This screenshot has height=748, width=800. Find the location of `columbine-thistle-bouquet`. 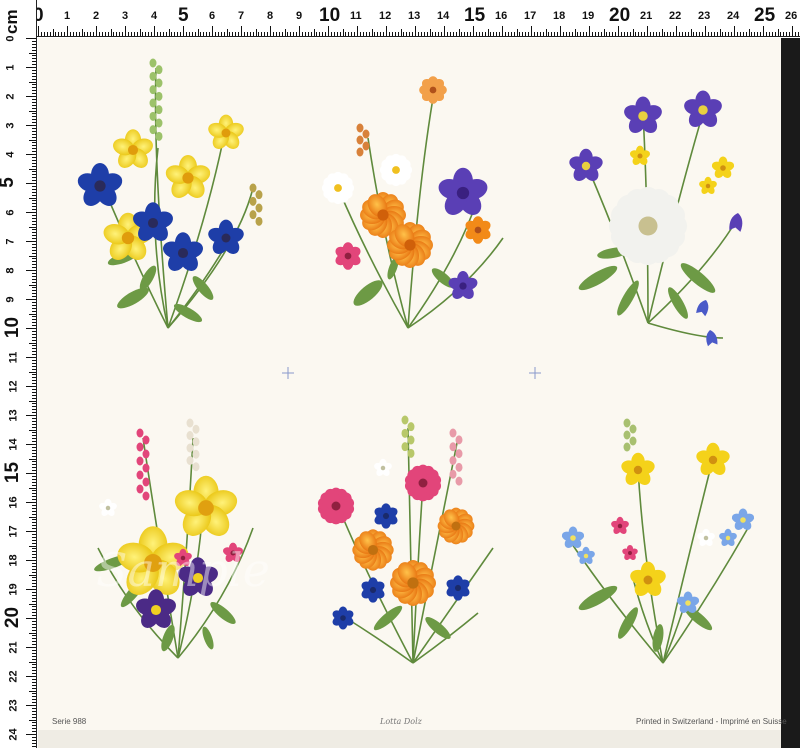

columbine-thistle-bouquet is located at coordinates (656, 218).